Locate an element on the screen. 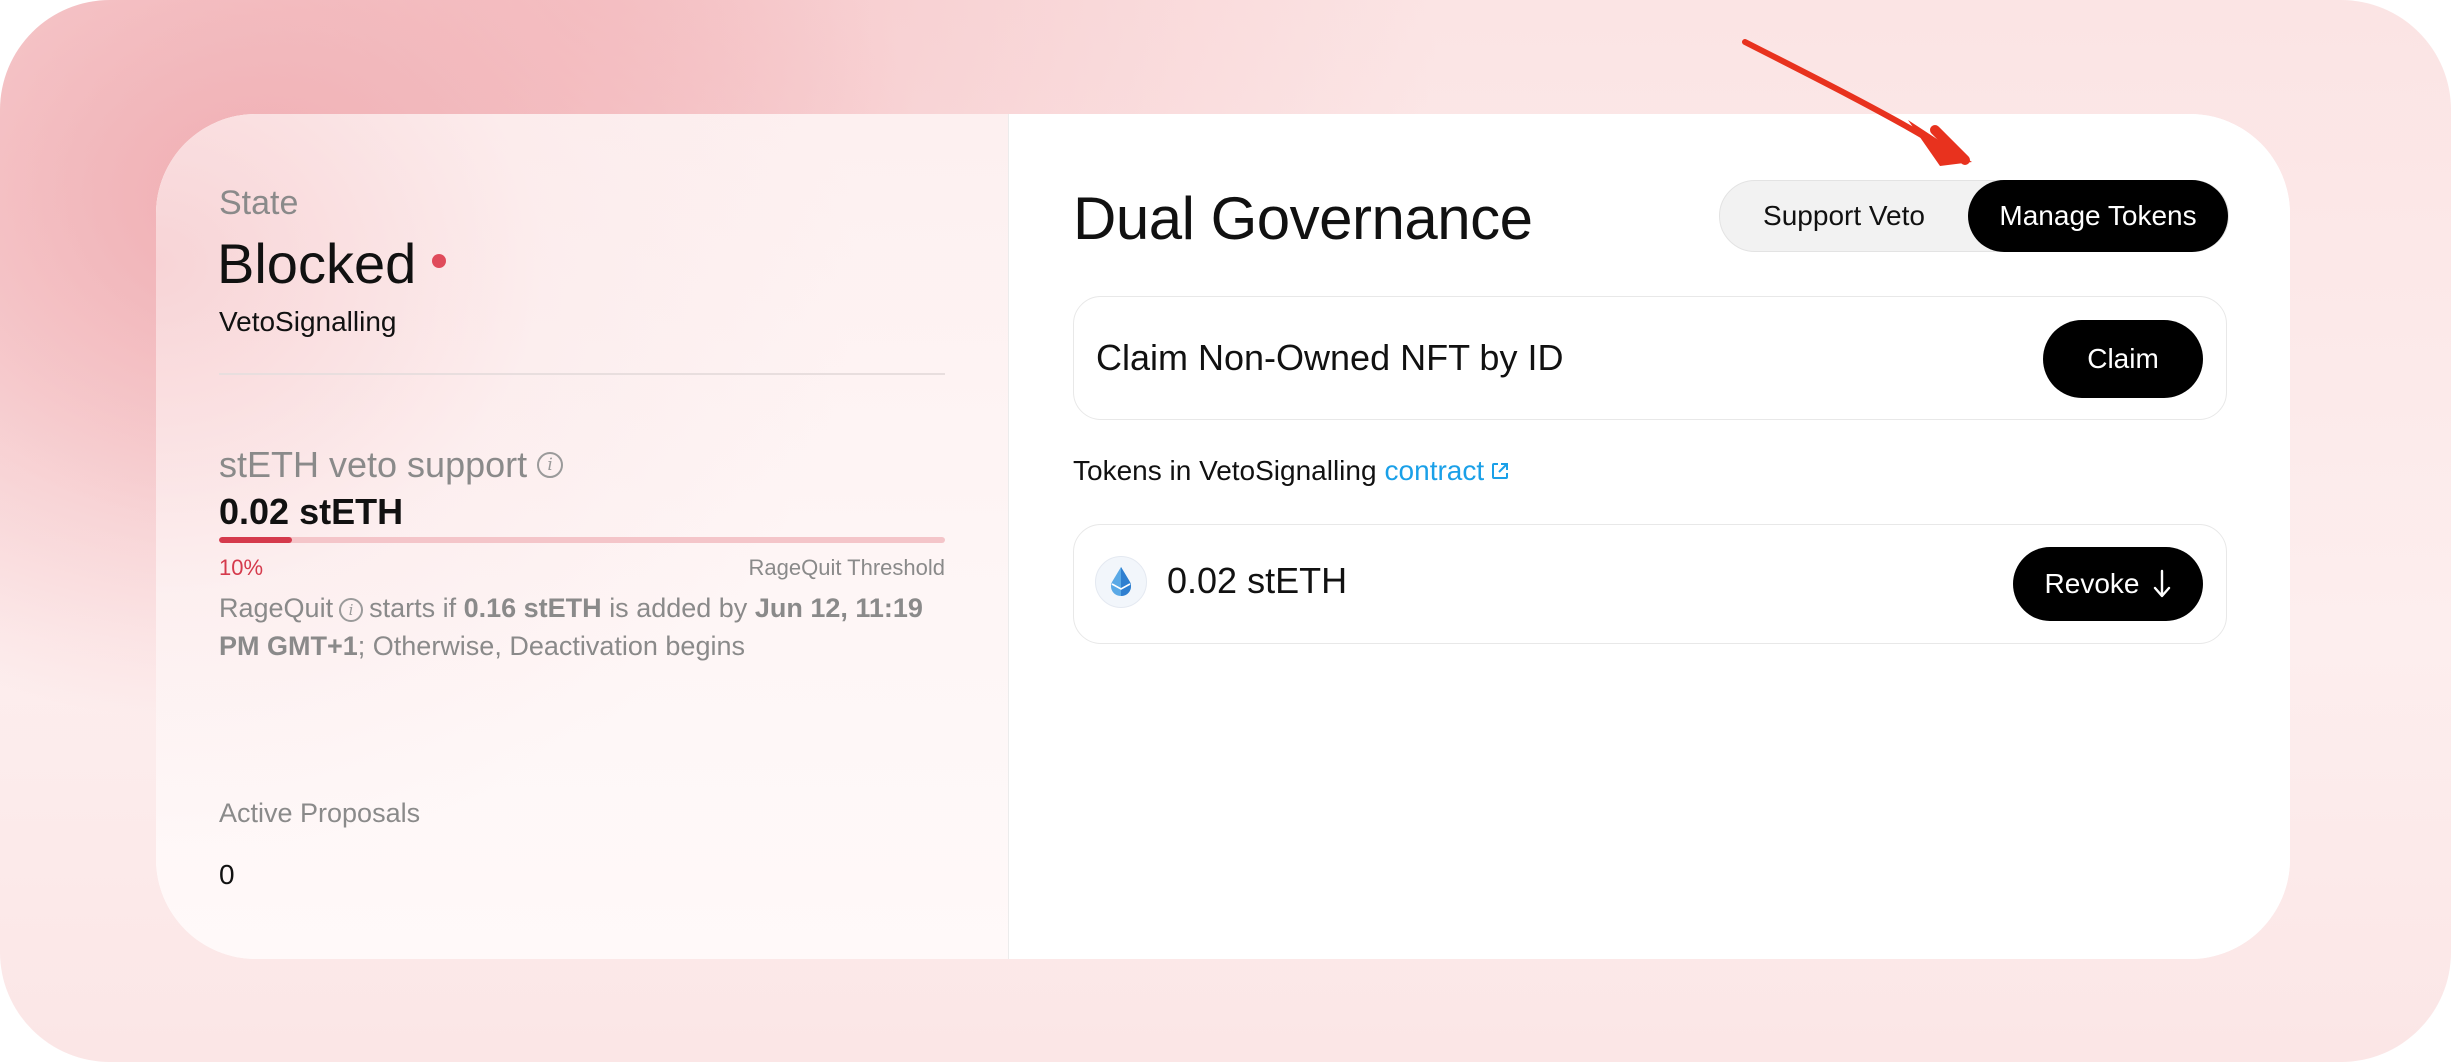 The height and width of the screenshot is (1062, 2451). page-title: Dual Governance is located at coordinates (1303, 218).